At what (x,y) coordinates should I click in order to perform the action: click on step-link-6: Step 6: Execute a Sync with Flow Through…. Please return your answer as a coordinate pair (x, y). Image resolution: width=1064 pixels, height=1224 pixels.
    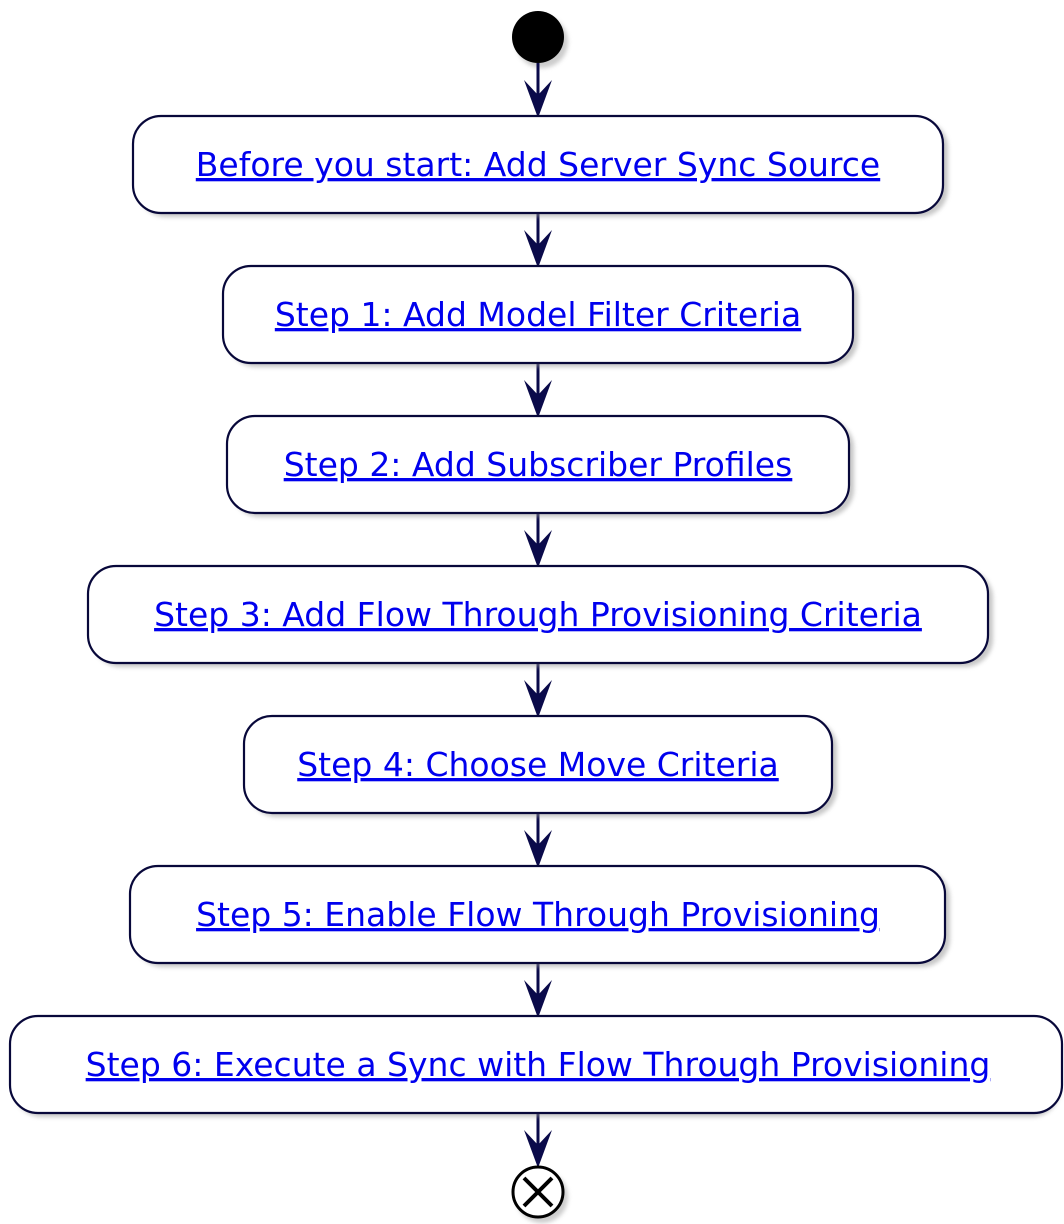
    Looking at the image, I should click on (538, 1064).